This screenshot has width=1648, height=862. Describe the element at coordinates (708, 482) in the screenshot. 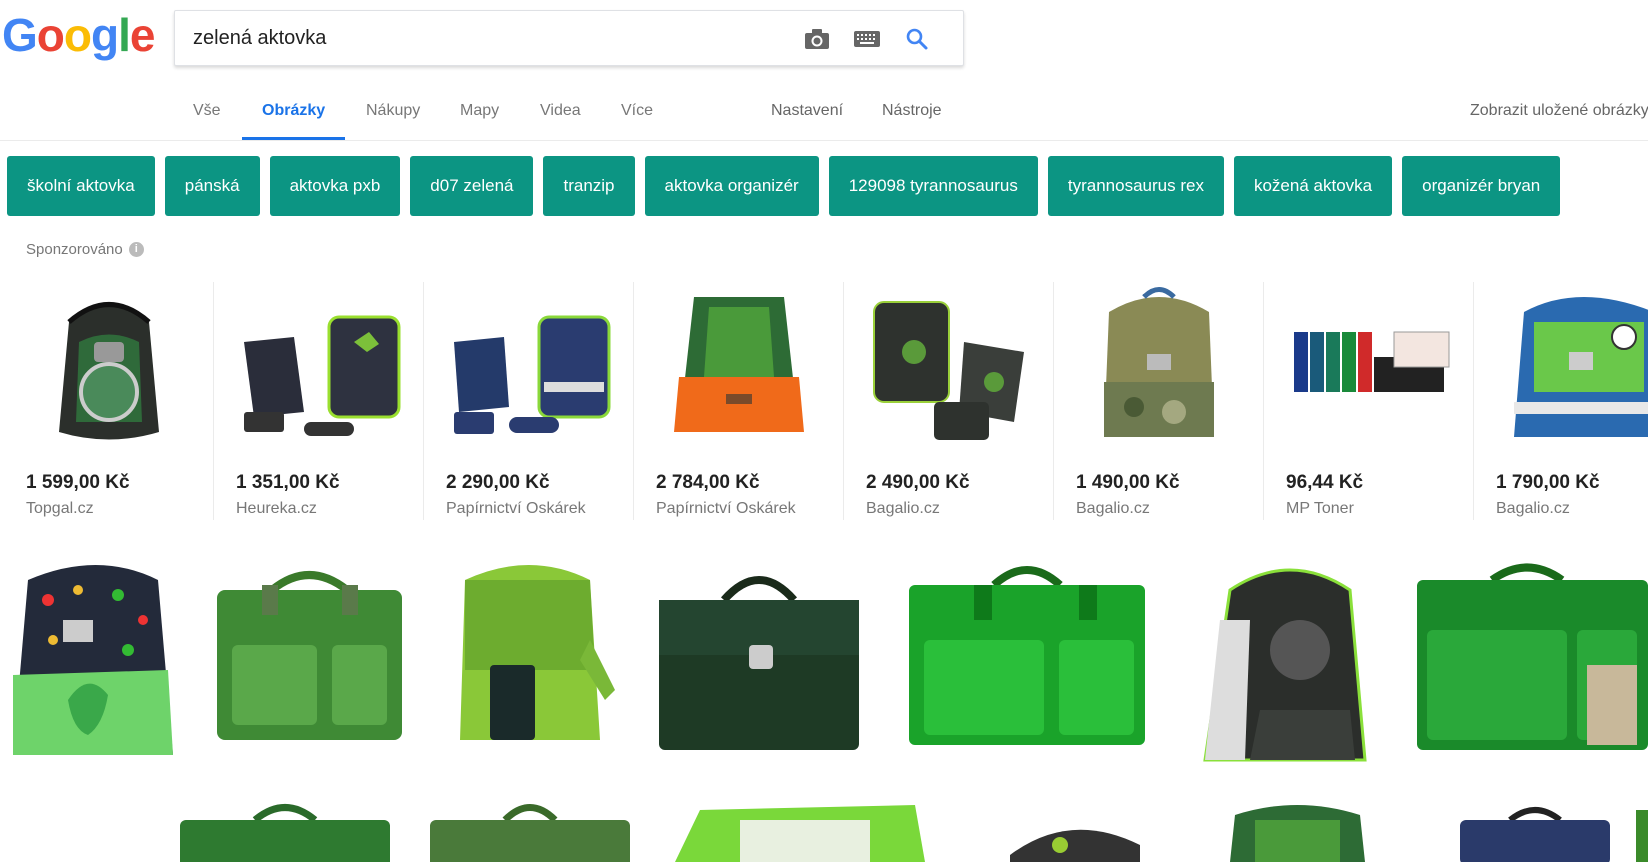

I see `product-price: 2 784,00 Kč` at that location.